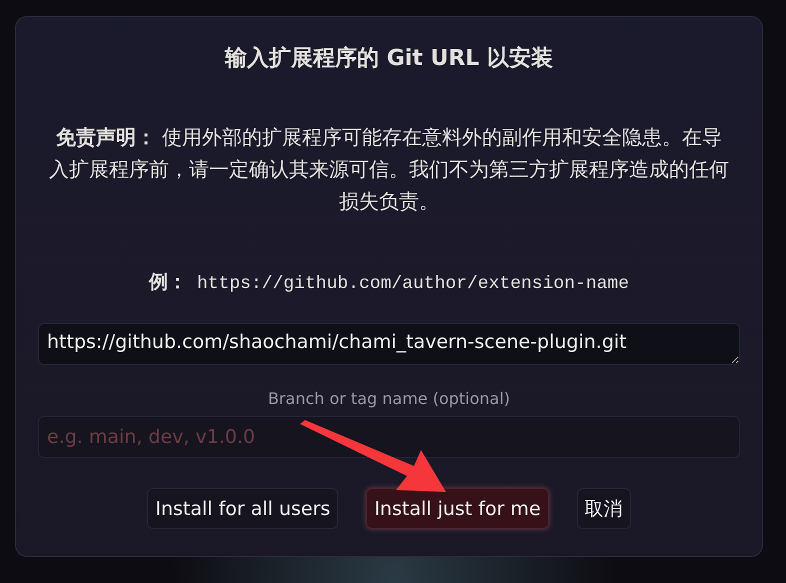 Image resolution: width=786 pixels, height=583 pixels. Describe the element at coordinates (242, 508) in the screenshot. I see `dialog-button: Install for all users` at that location.